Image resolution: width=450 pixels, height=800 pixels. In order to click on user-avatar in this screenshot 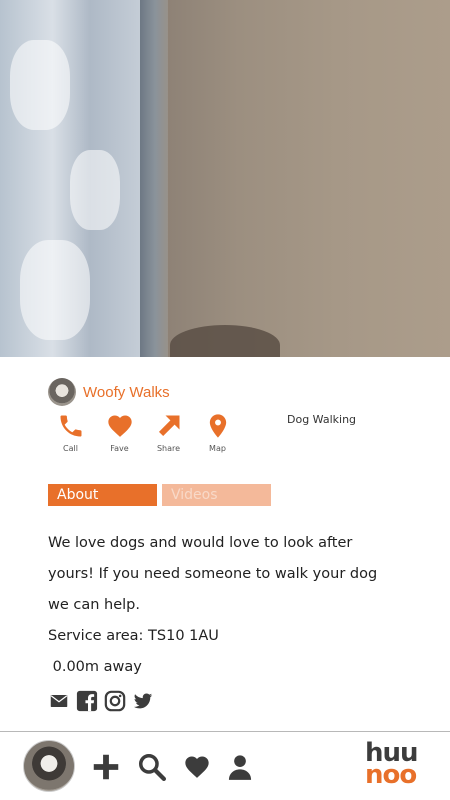, I will do `click(49, 766)`.